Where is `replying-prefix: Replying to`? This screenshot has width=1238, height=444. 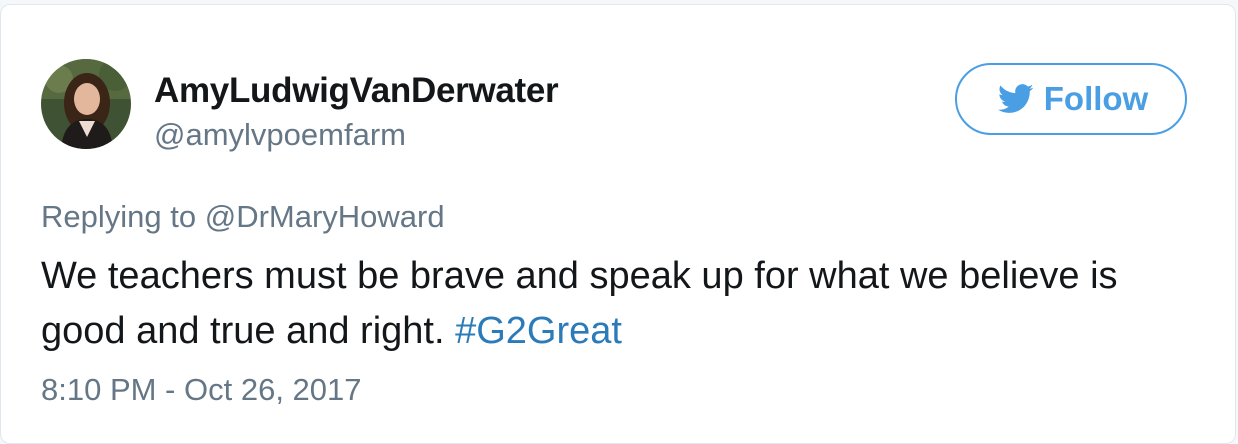
replying-prefix: Replying to is located at coordinates (119, 216).